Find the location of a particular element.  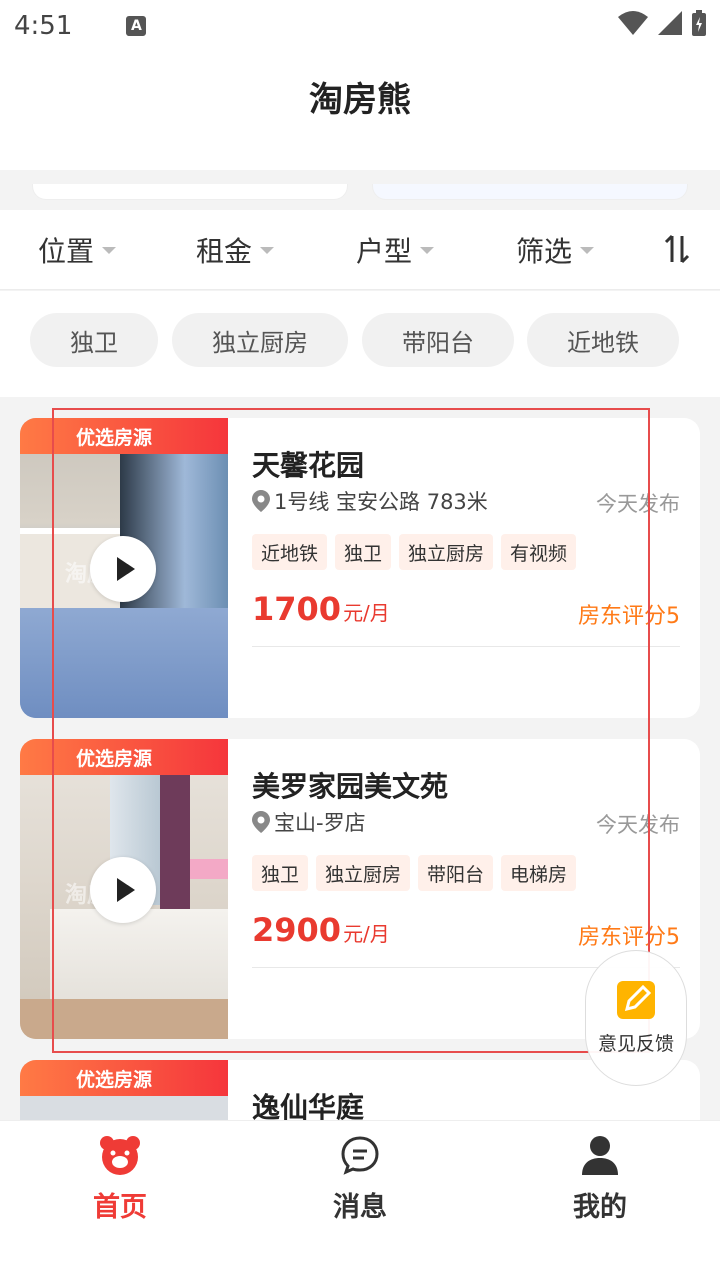

person-icon is located at coordinates (600, 1155).